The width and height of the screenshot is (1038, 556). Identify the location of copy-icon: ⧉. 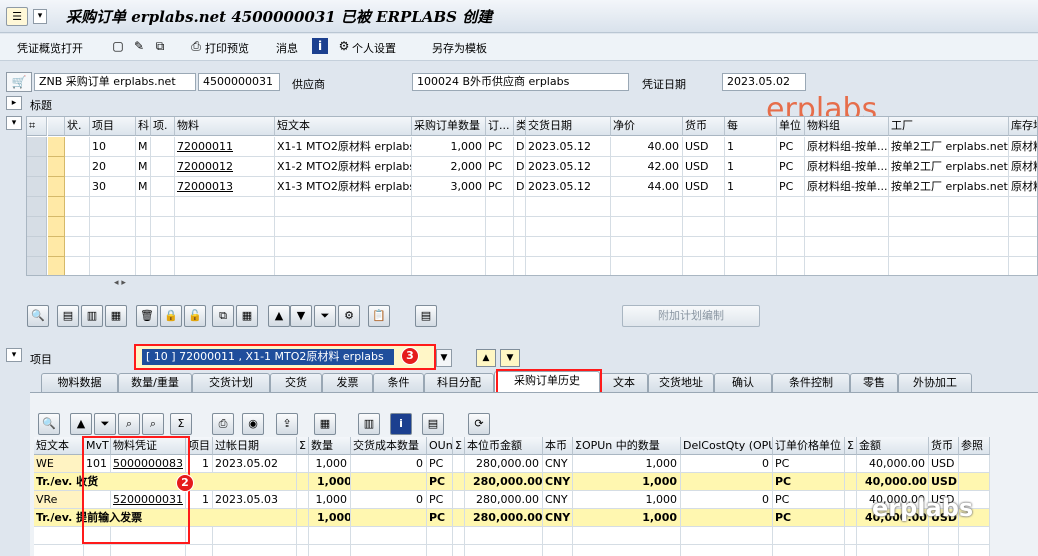
(223, 316).